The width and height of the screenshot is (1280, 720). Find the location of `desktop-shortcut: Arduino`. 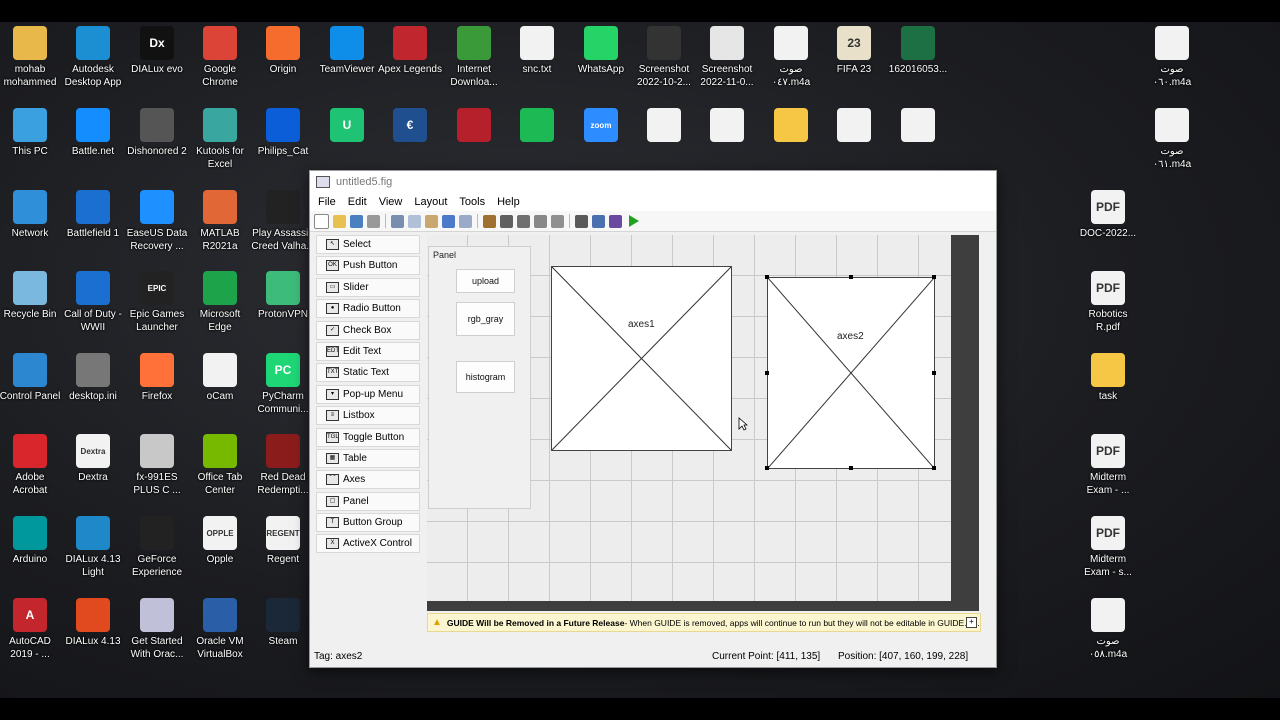

desktop-shortcut: Arduino is located at coordinates (31, 541).